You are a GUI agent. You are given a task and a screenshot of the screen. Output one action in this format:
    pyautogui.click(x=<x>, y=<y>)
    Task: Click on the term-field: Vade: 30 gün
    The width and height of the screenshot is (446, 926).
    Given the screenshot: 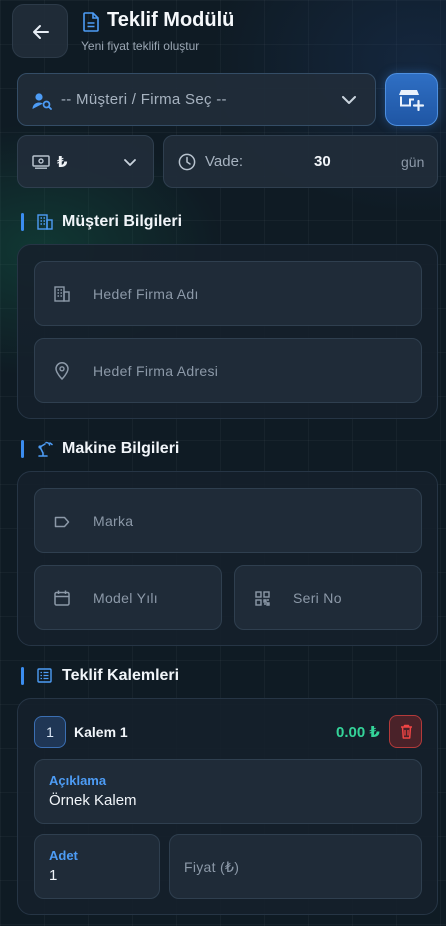 What is the action you would take?
    pyautogui.click(x=300, y=161)
    